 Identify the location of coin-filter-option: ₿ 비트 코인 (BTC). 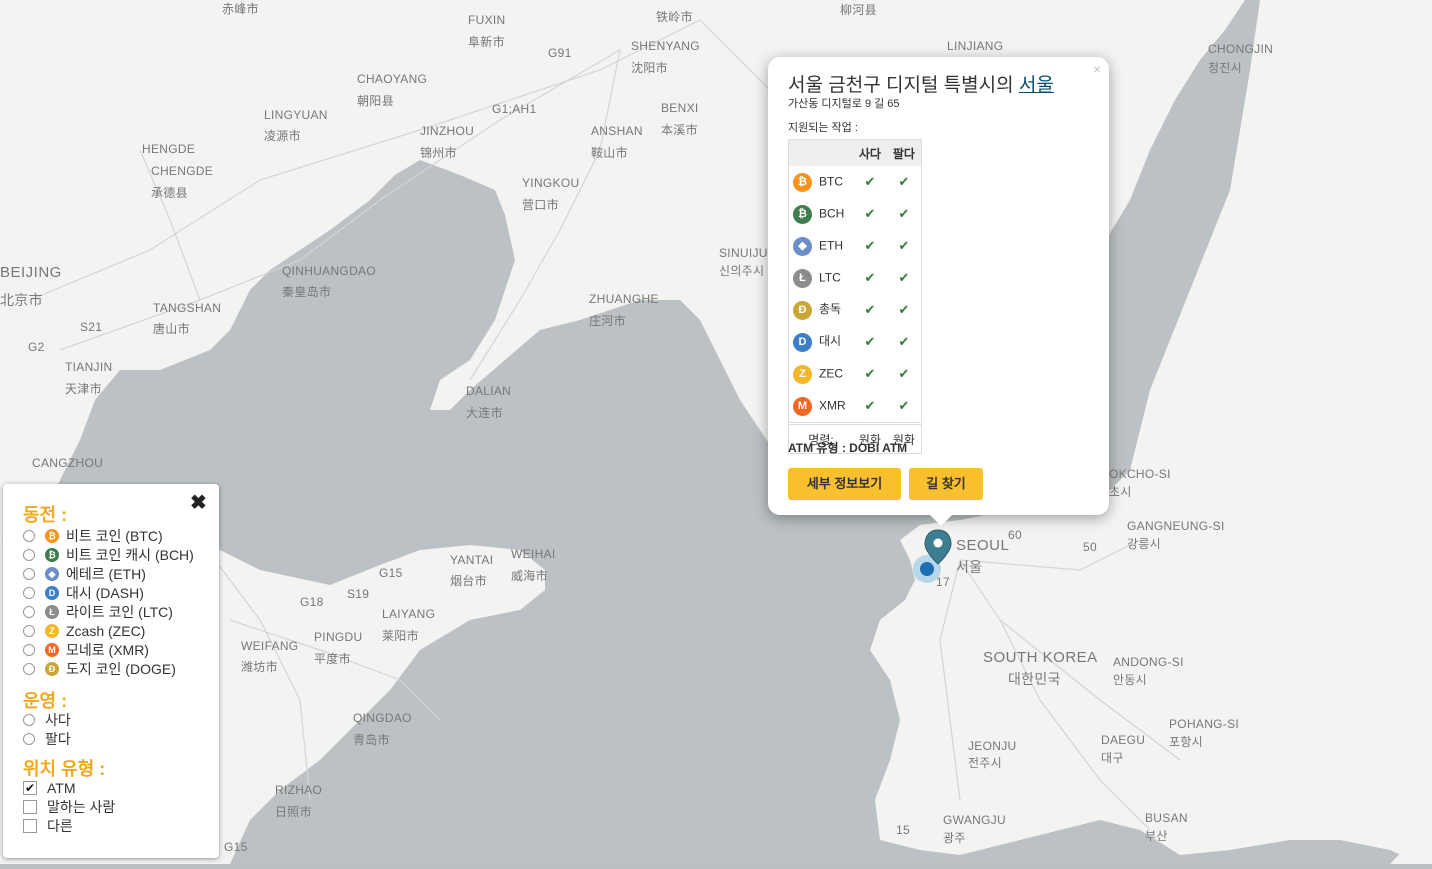
(93, 535).